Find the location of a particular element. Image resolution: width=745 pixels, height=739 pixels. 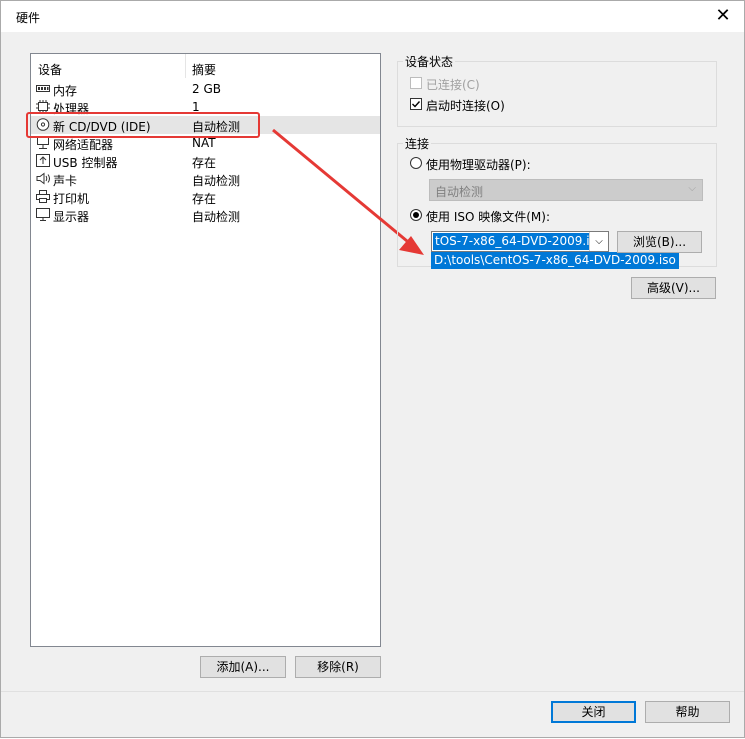

physical-drive-radio is located at coordinates (416, 163).